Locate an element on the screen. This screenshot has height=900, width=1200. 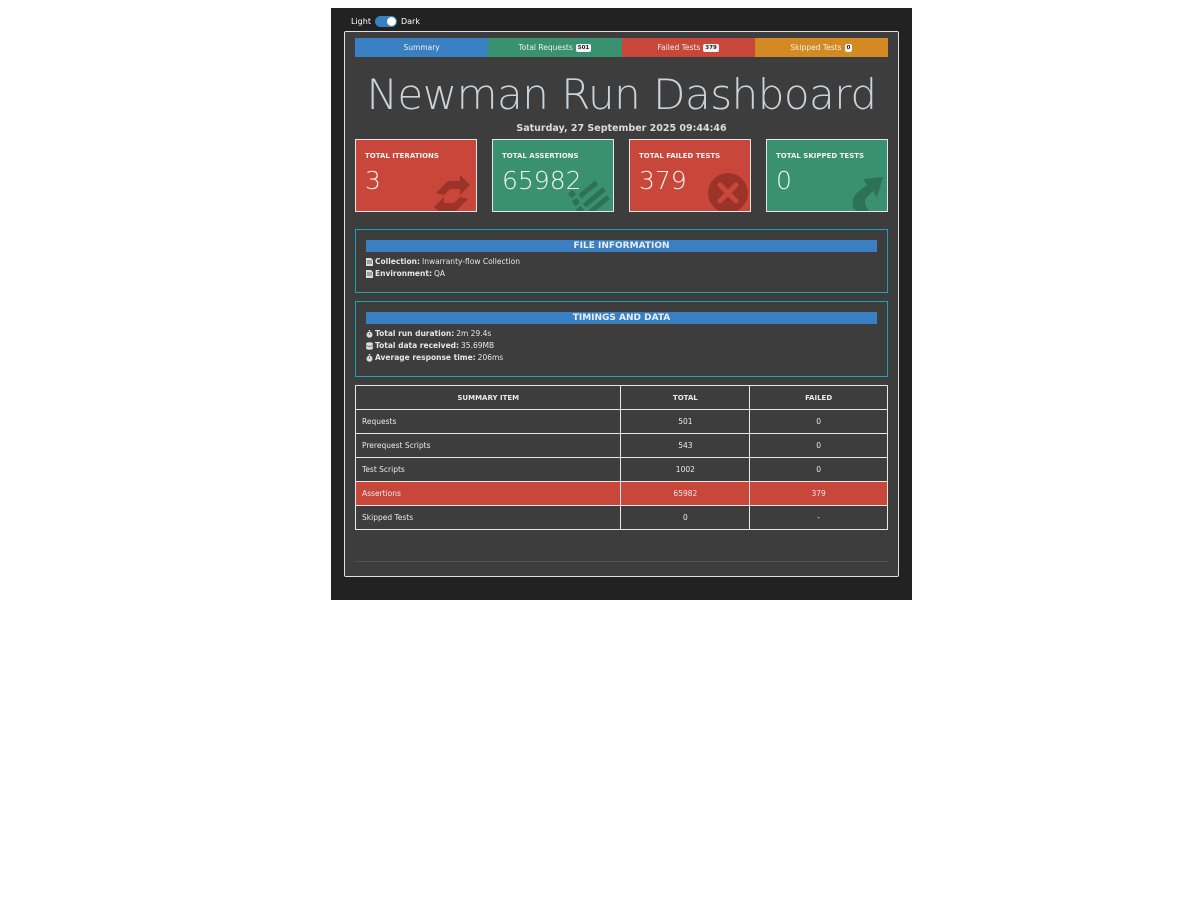
list-check-icon is located at coordinates (588, 195).